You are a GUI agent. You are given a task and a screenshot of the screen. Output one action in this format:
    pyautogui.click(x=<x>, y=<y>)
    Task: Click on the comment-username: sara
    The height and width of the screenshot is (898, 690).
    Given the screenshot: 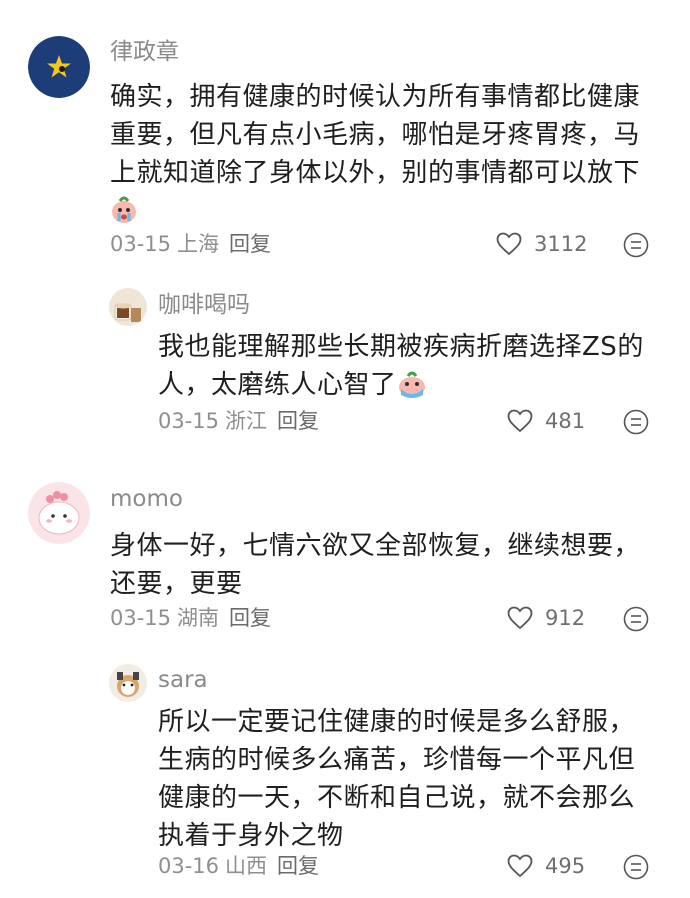 What is the action you would take?
    pyautogui.click(x=183, y=680)
    